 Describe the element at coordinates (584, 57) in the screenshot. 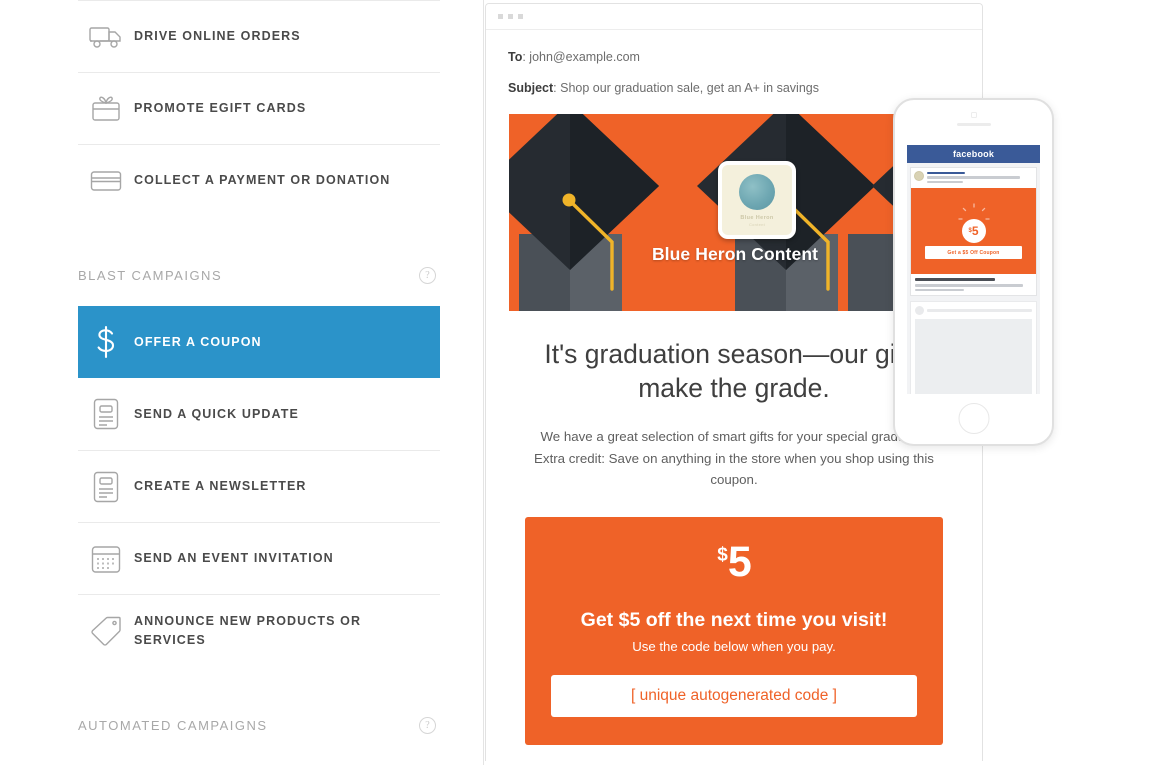

I see `to-value: john@example.com` at that location.